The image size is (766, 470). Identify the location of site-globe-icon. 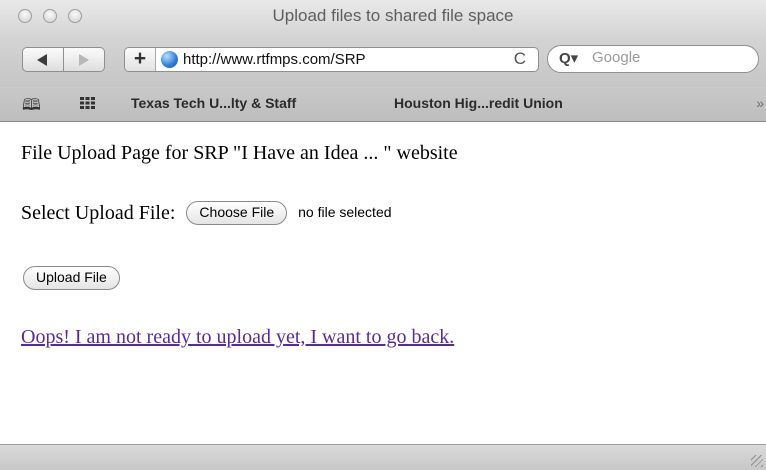
(169, 59).